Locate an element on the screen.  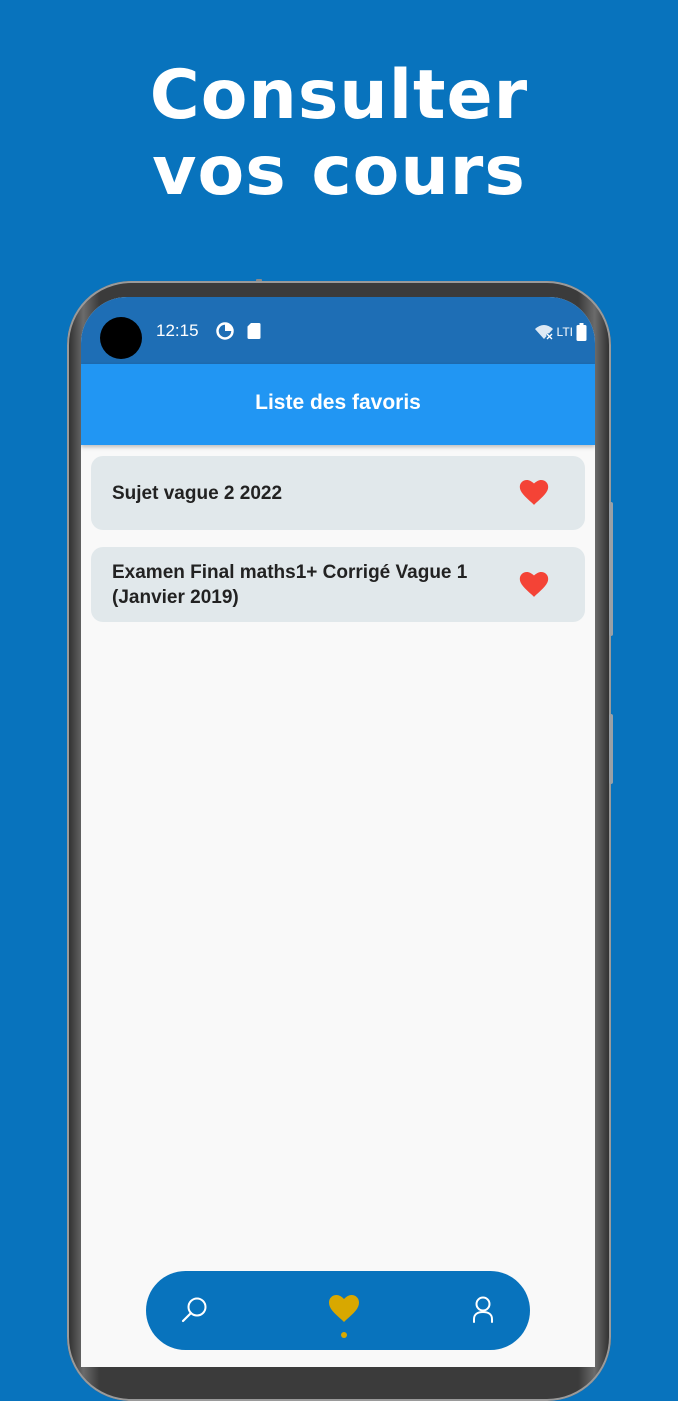
status-right-cluster: LTI is located at coordinates (560, 332).